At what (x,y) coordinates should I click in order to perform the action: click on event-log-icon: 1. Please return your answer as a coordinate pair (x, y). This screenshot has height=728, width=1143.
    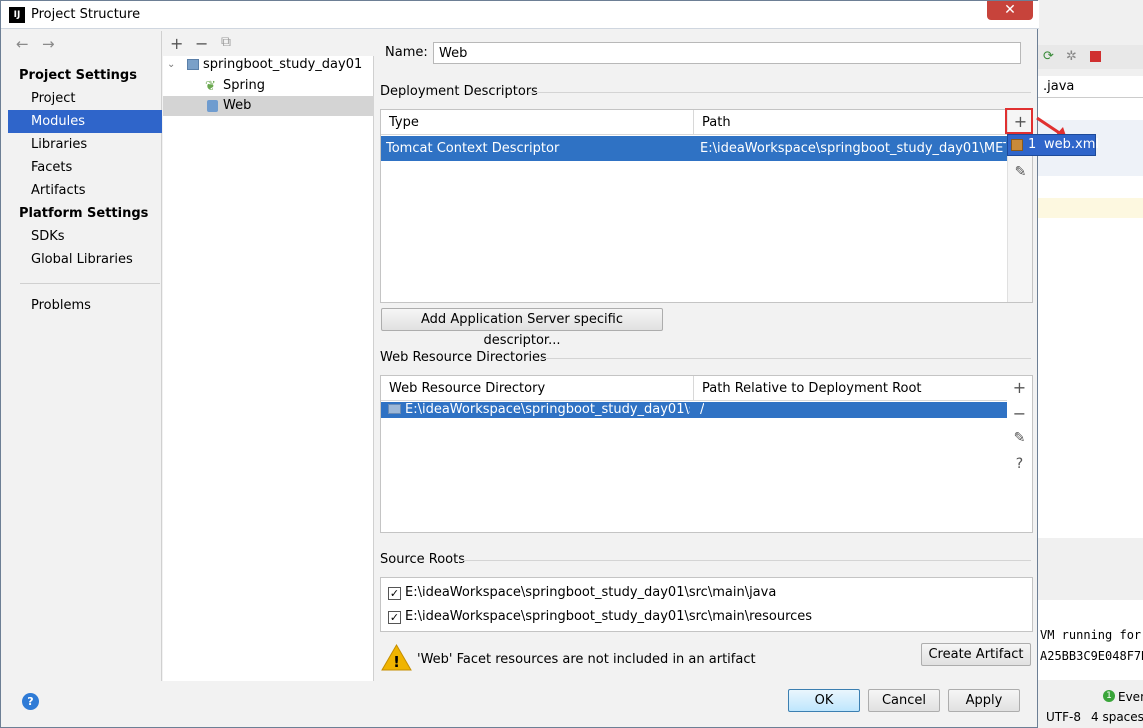
    Looking at the image, I should click on (1109, 696).